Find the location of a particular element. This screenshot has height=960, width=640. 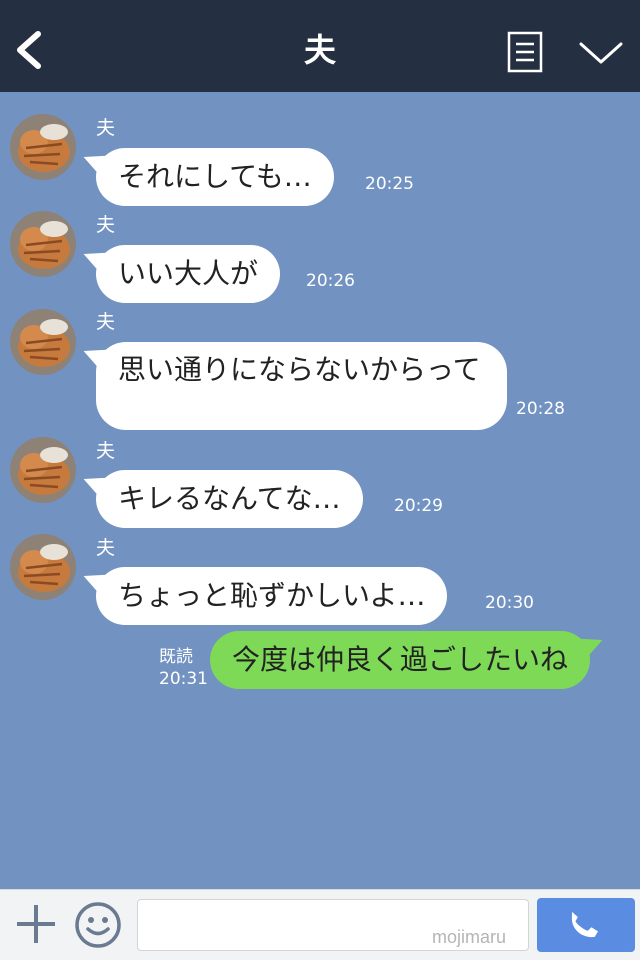

call-button is located at coordinates (586, 925).